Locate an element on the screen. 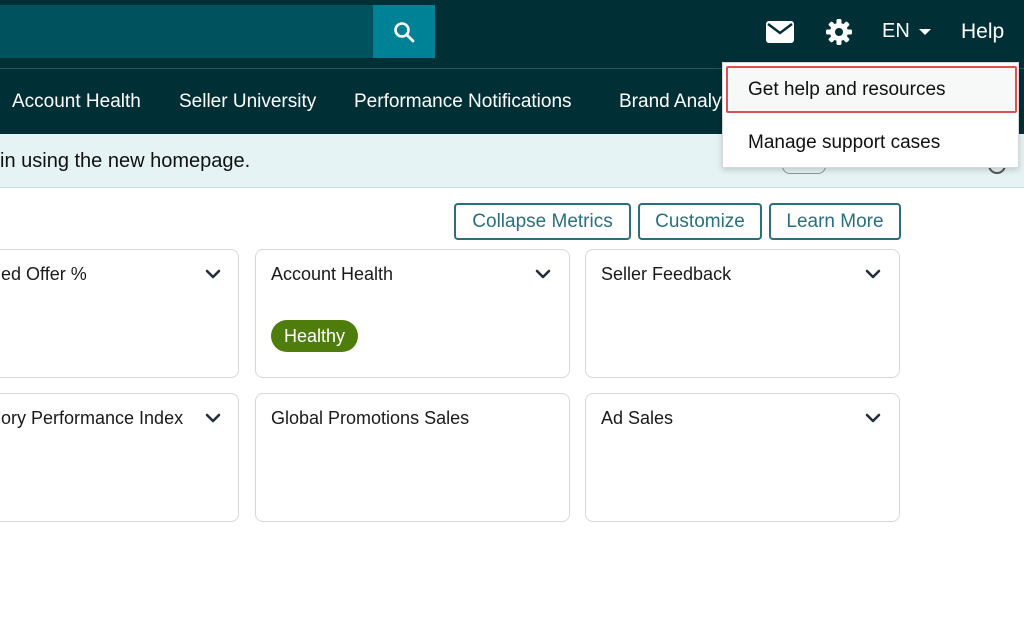  settings-button is located at coordinates (839, 32).